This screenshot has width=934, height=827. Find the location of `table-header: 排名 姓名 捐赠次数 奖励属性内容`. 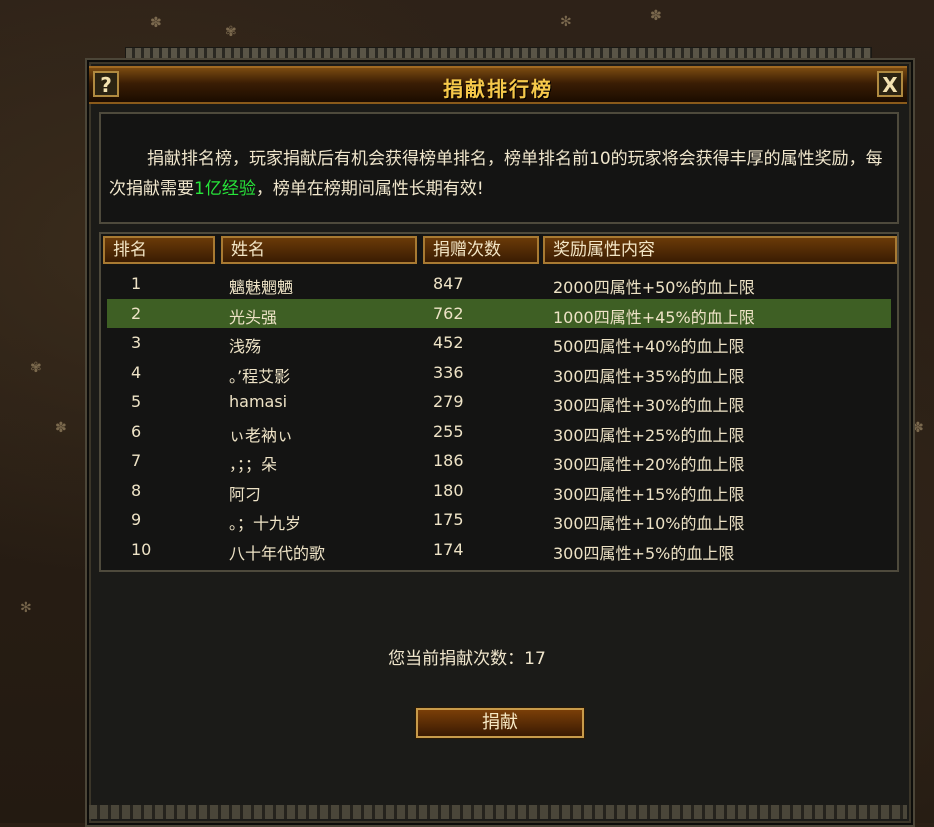

table-header: 排名 姓名 捐赠次数 奖励属性内容 is located at coordinates (499, 250).